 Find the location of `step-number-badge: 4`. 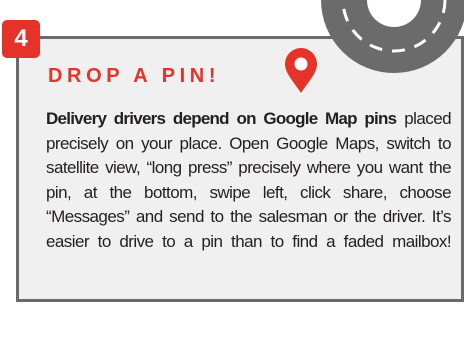

step-number-badge: 4 is located at coordinates (21, 39).